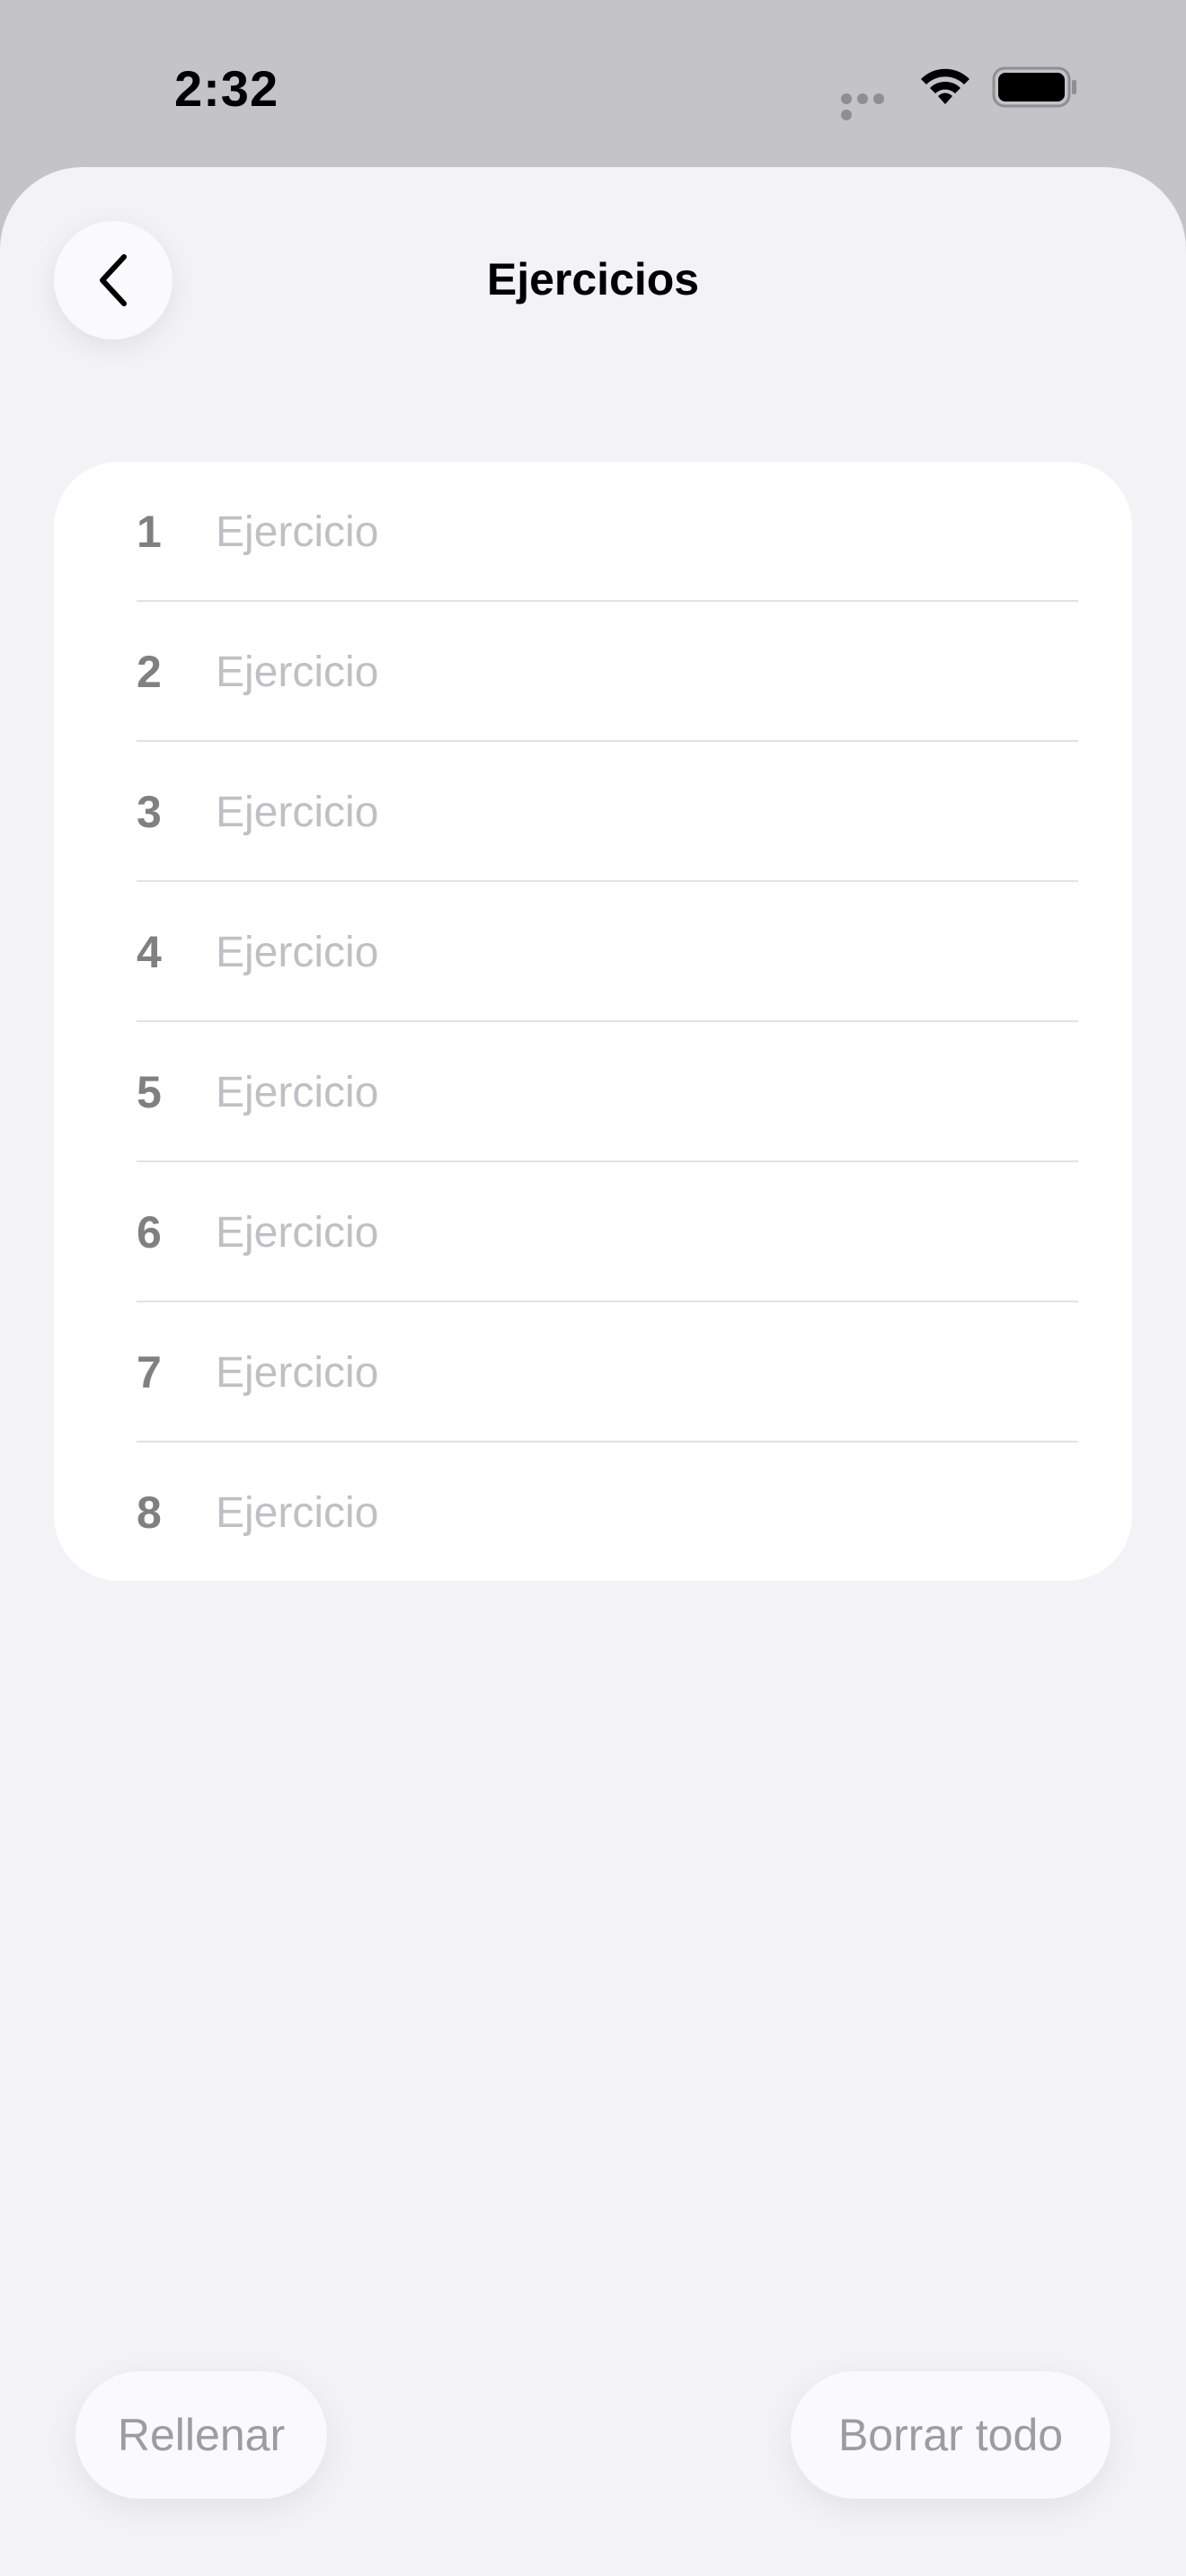  I want to click on exercise-row: 5, so click(593, 1092).